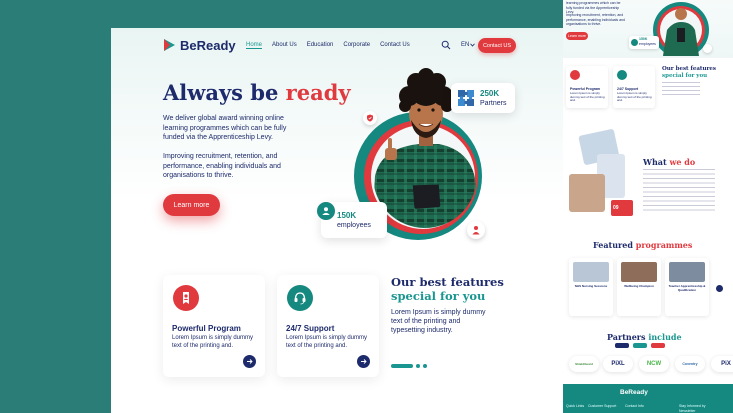 The image size is (733, 413). I want to click on features-heading: Our best features special for you, so click(447, 289).